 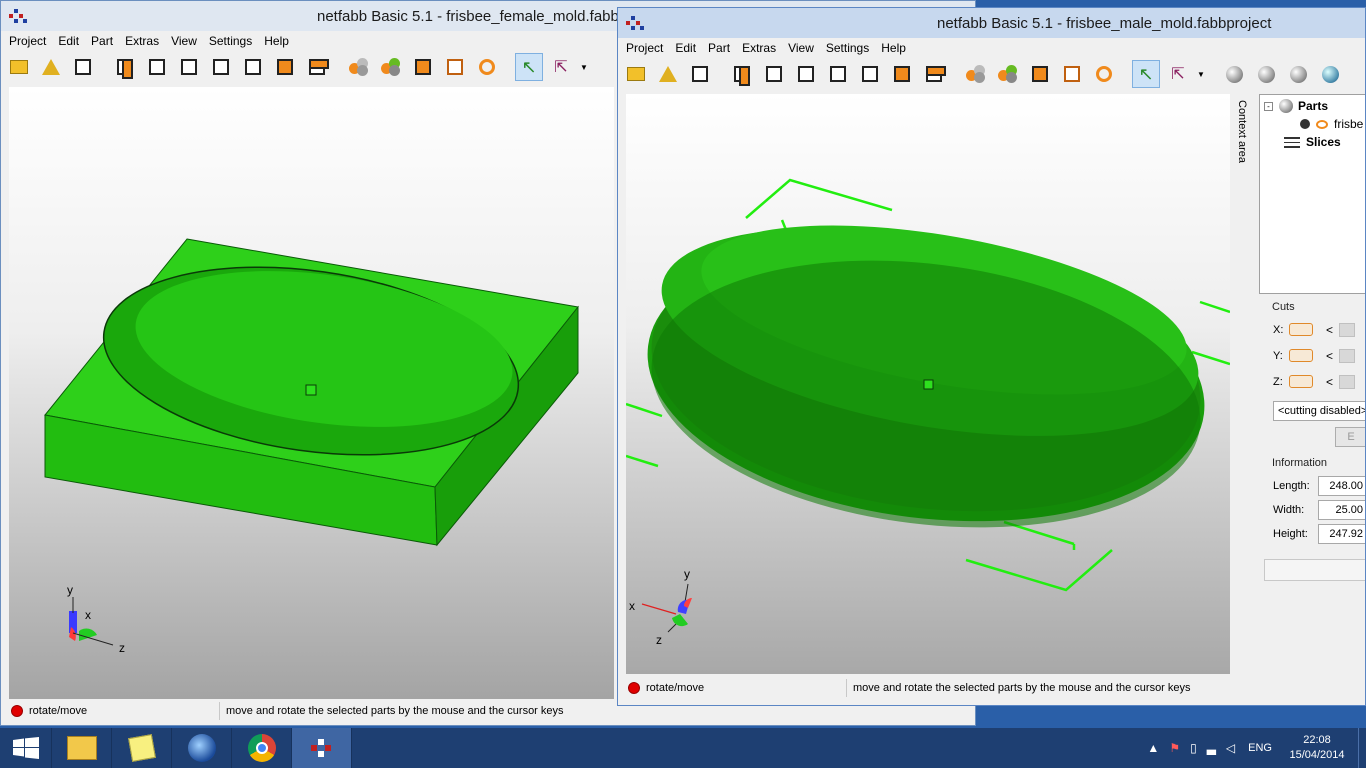 I want to click on sphere-tool-button, so click(x=1234, y=74).